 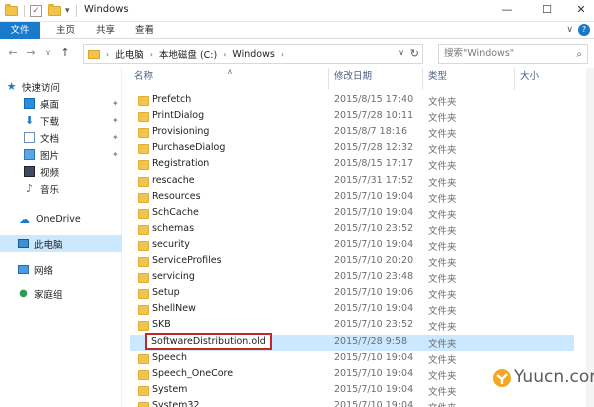 I want to click on sidebar-item-onedrive: ☁ OneDrive, so click(x=61, y=219).